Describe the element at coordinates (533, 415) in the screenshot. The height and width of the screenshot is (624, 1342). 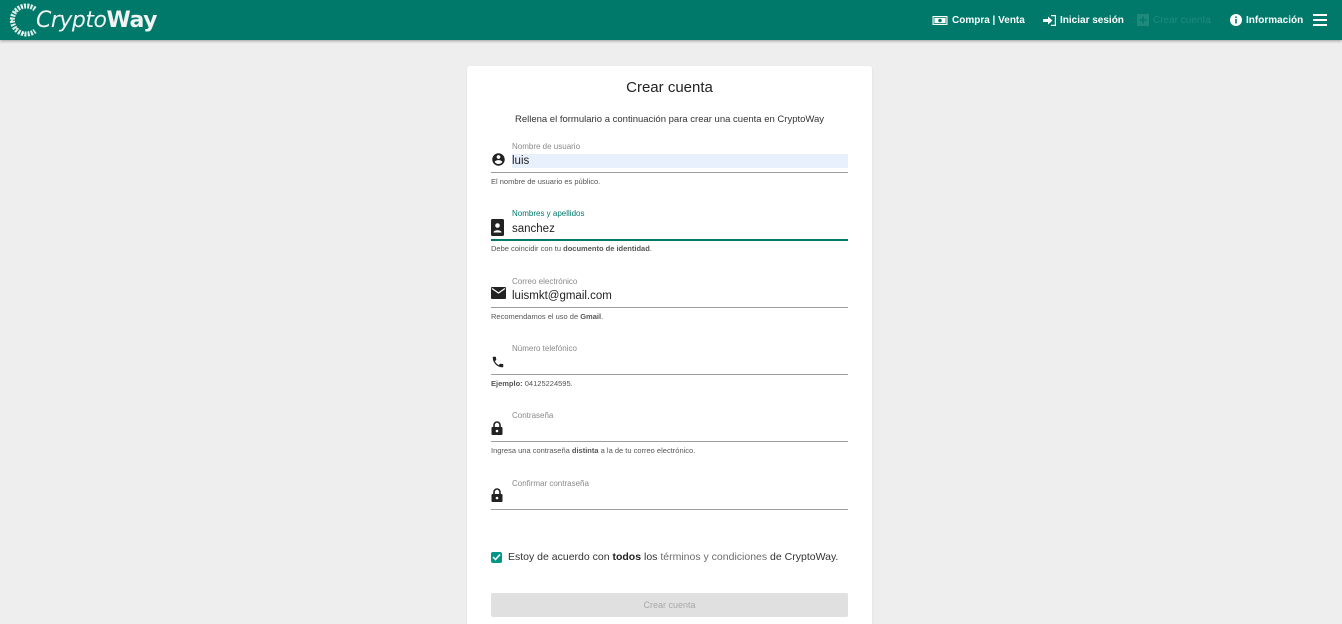
I see `password-label: Contraseña` at that location.